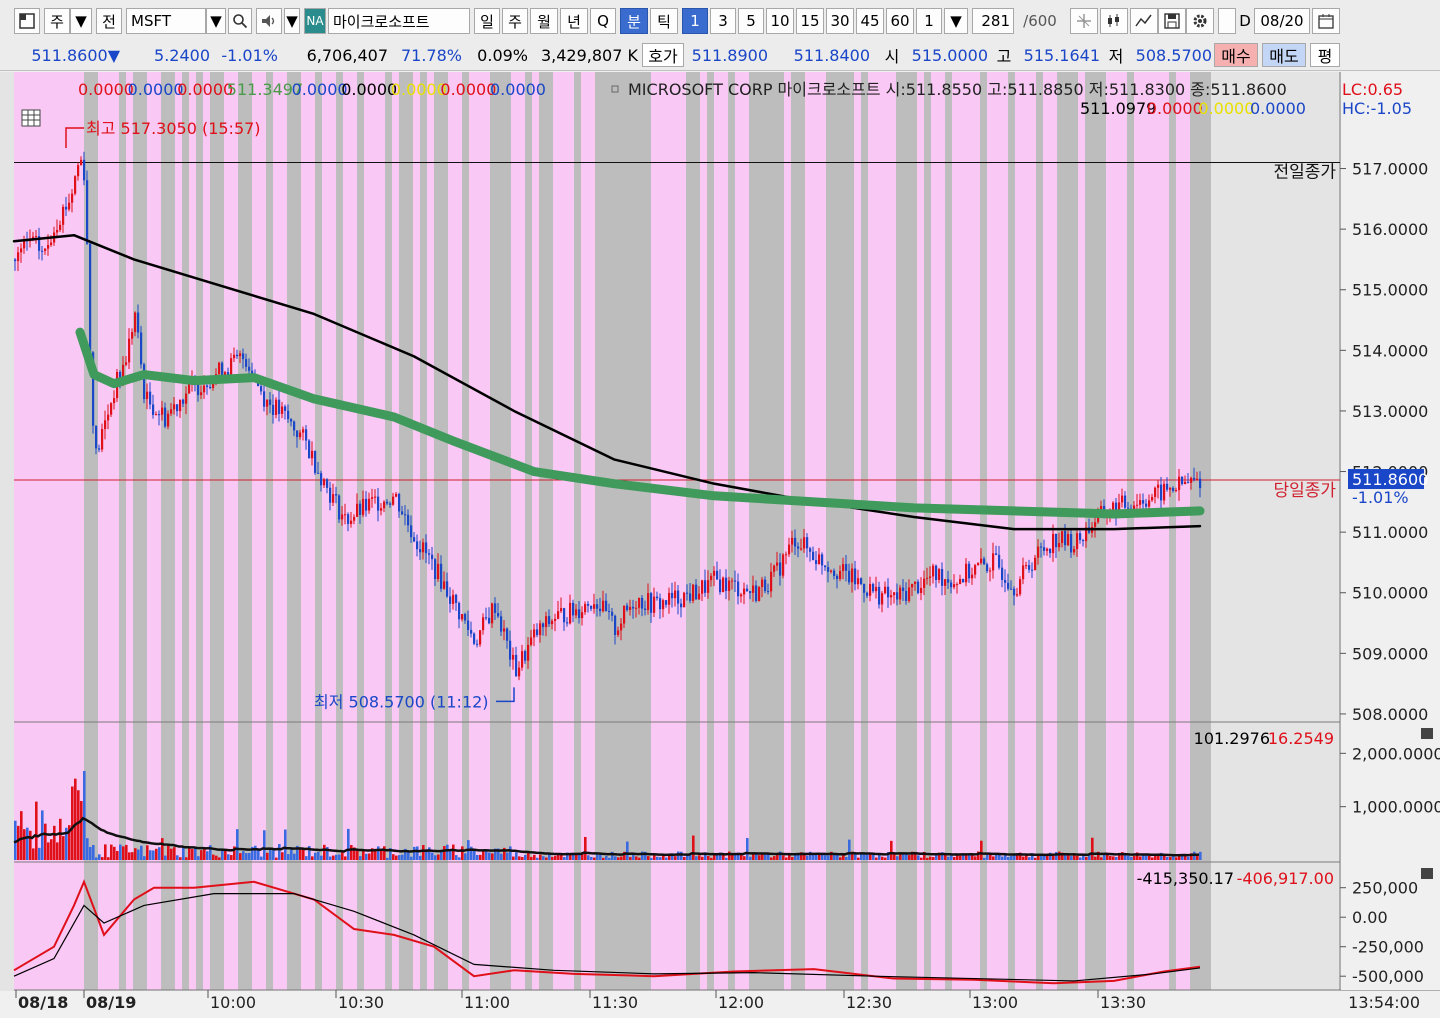 This screenshot has height=1018, width=1440. What do you see at coordinates (695, 21) in the screenshot?
I see `minute-1-button: 1` at bounding box center [695, 21].